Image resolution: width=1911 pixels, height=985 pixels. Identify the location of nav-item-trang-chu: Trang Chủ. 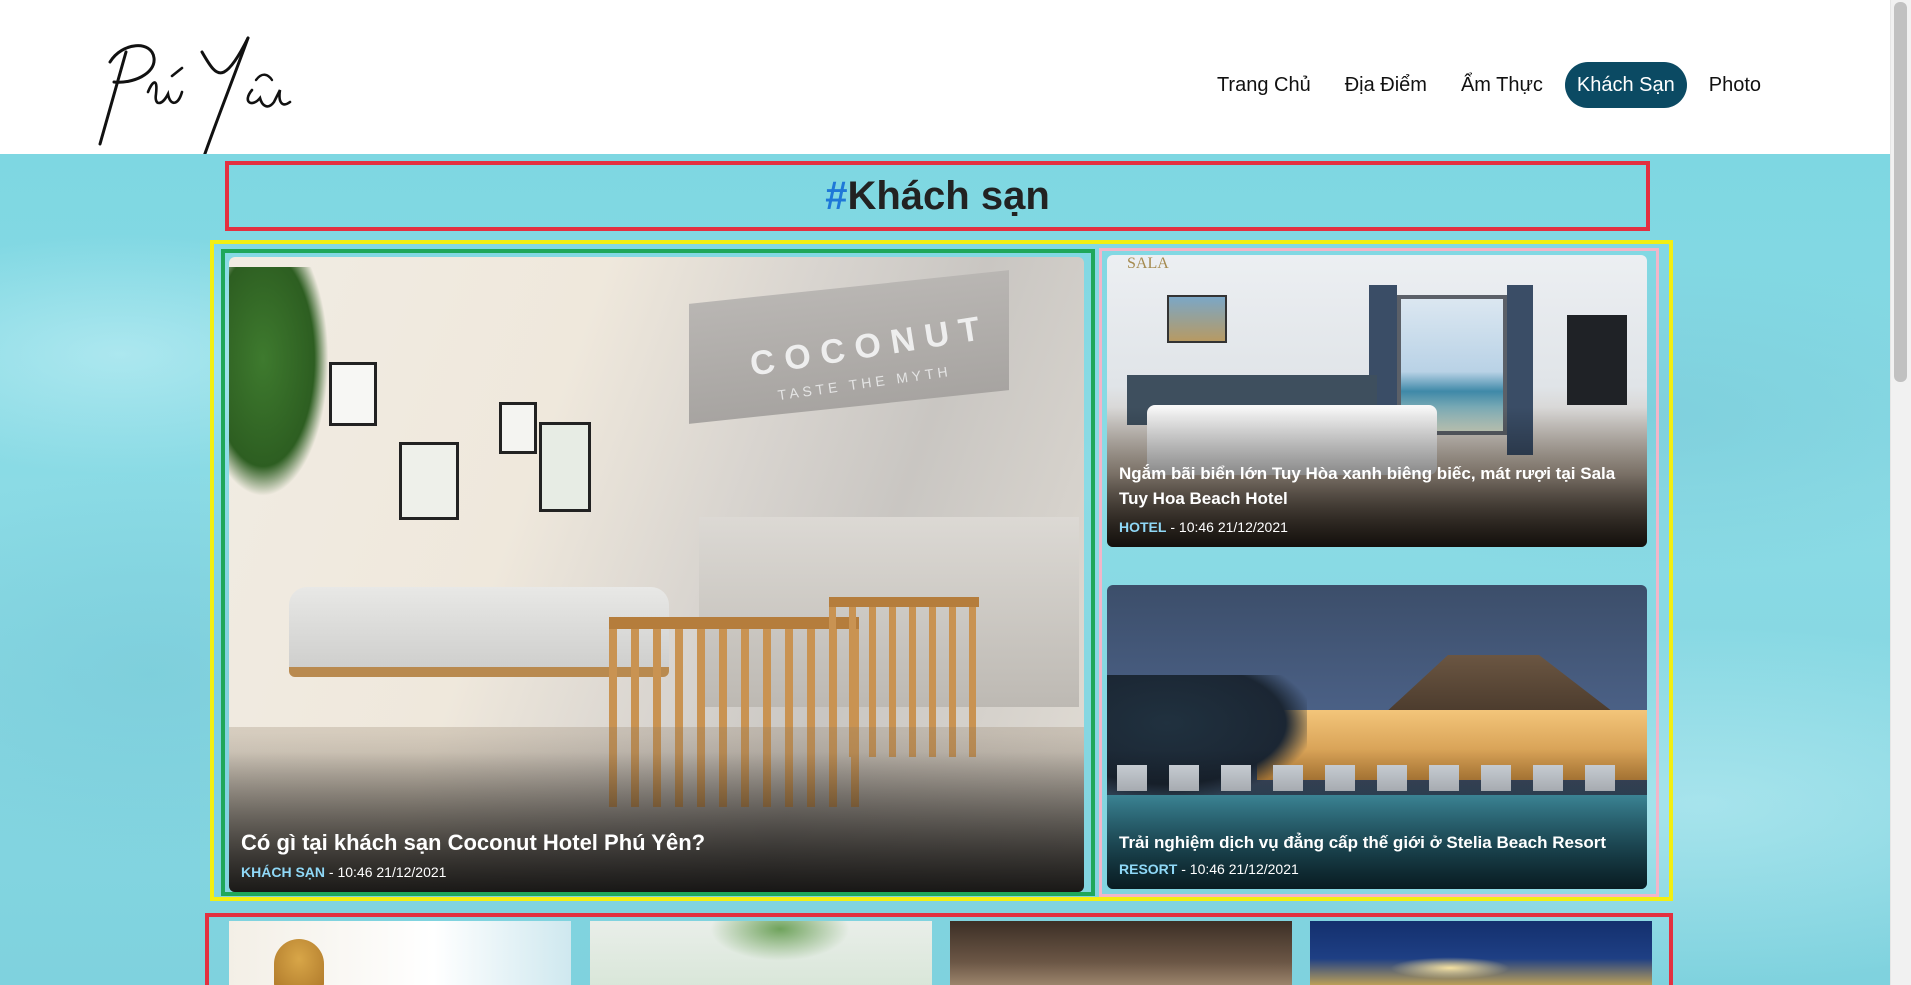
(1264, 85).